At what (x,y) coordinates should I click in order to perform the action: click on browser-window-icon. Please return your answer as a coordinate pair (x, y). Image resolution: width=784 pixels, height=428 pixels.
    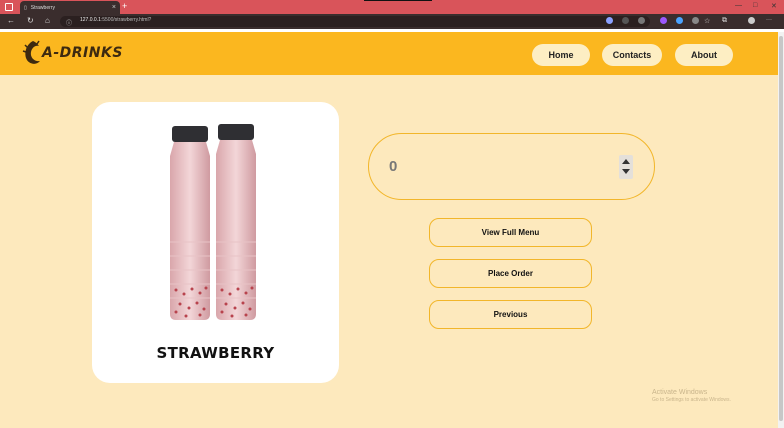
    Looking at the image, I should click on (9, 7).